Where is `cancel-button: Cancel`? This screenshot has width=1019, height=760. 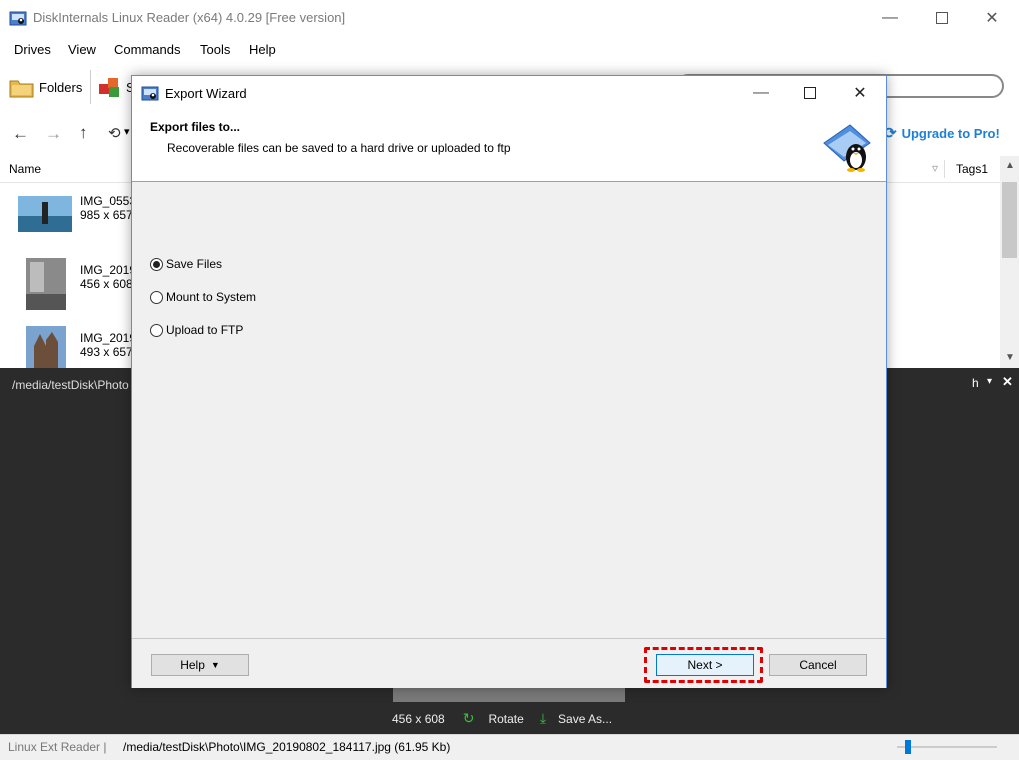
cancel-button: Cancel is located at coordinates (818, 665).